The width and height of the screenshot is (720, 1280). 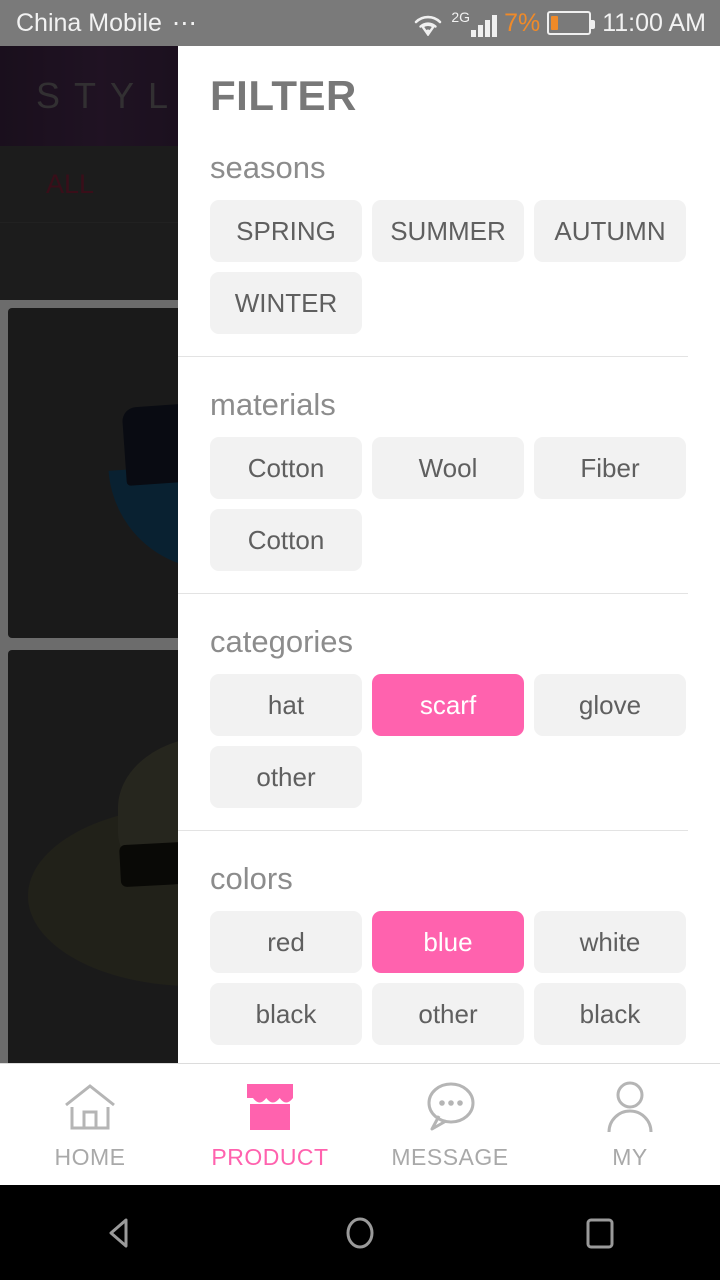 What do you see at coordinates (120, 1232) in the screenshot?
I see `back-triangle-icon` at bounding box center [120, 1232].